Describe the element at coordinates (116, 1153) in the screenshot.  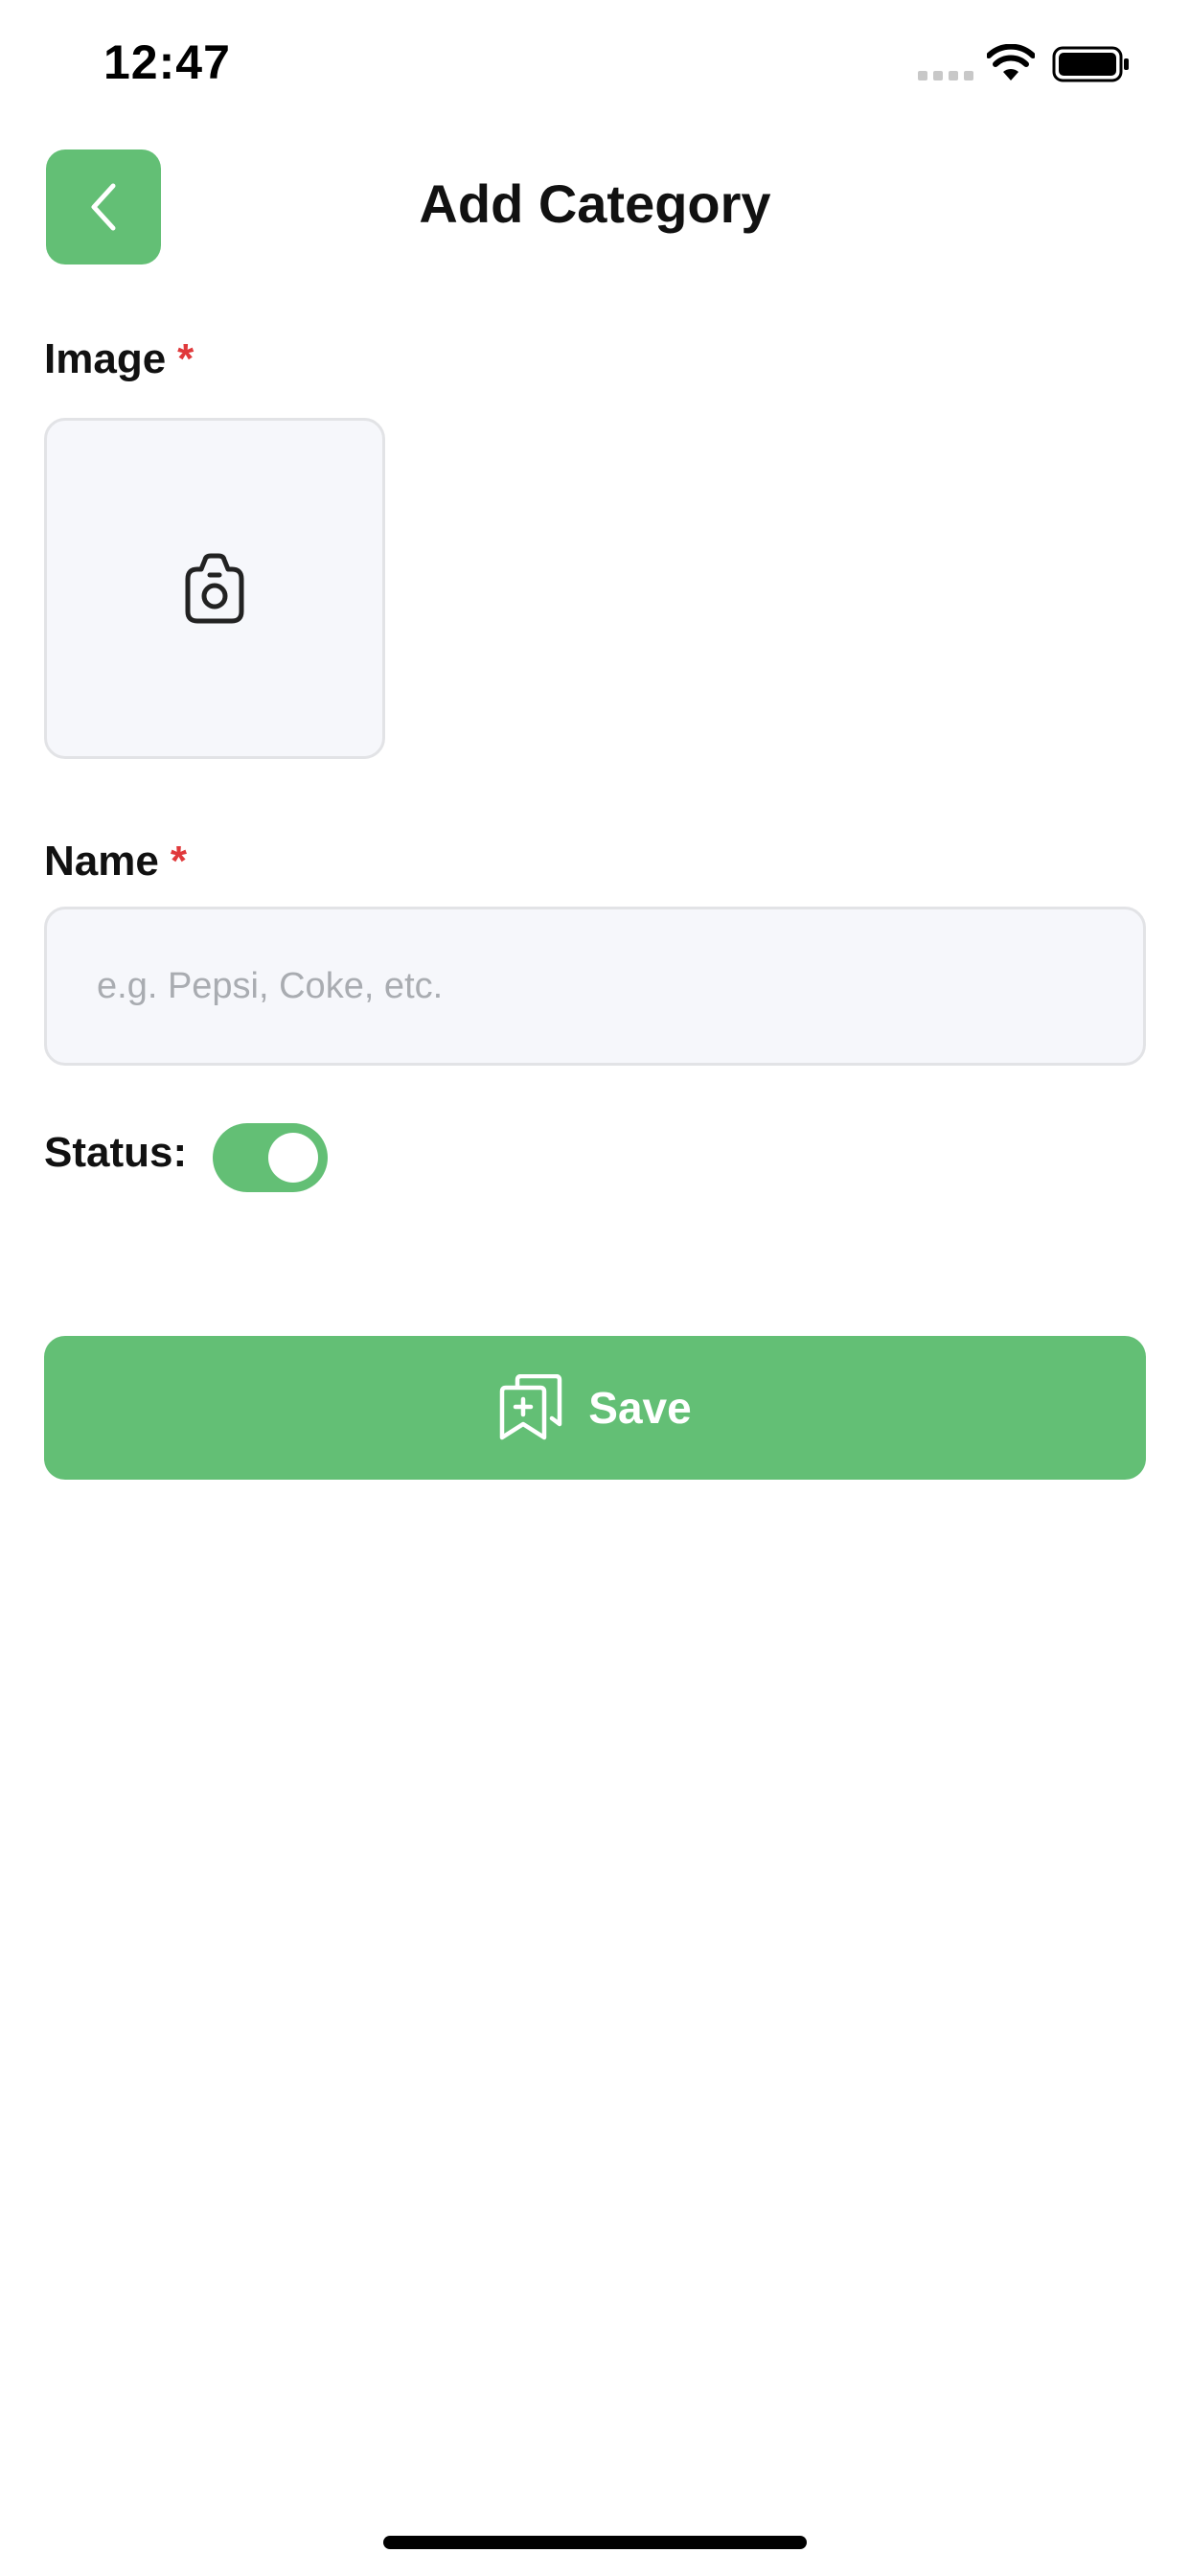
I see `status-label: Status:` at that location.